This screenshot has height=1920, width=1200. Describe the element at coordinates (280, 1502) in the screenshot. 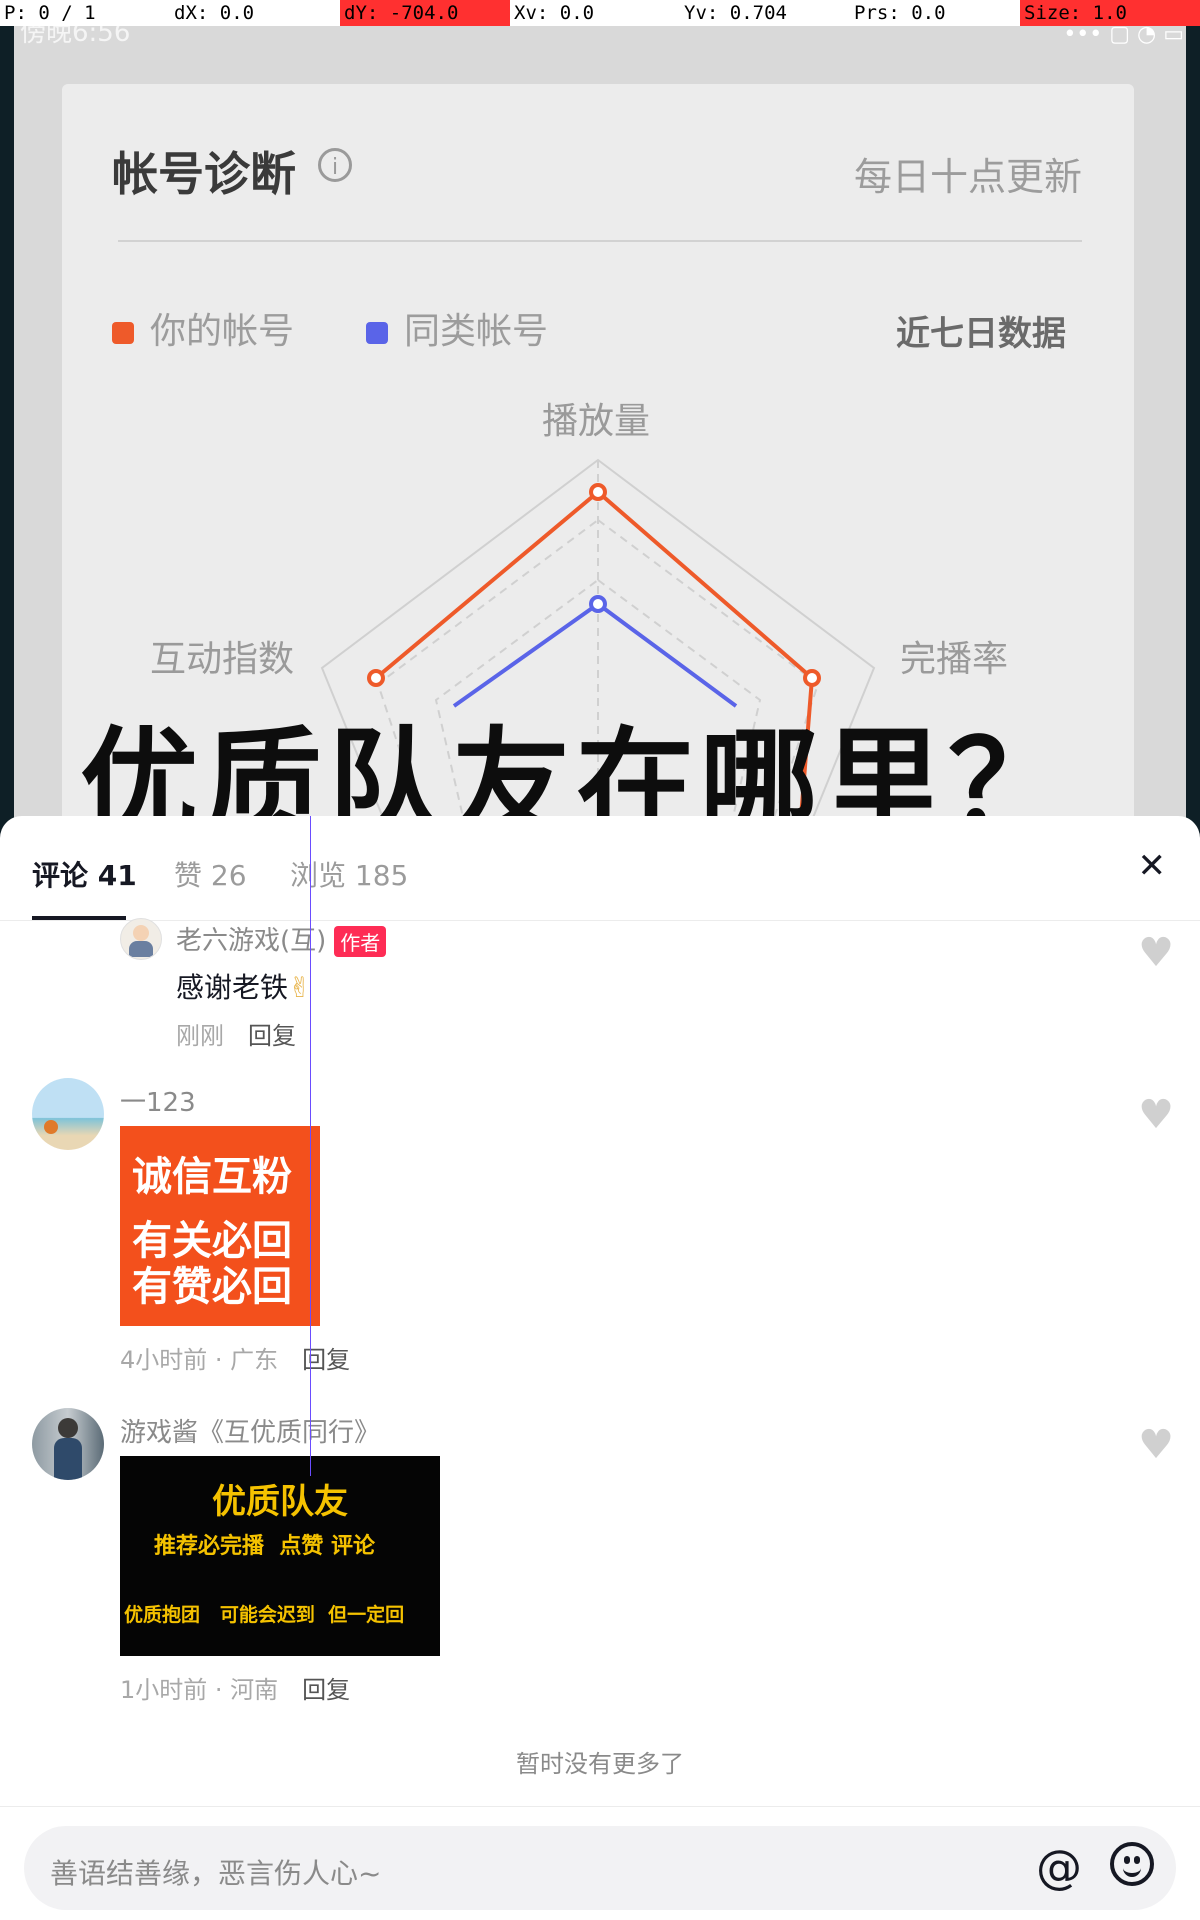

I see `sticker-line: 优质队友` at that location.